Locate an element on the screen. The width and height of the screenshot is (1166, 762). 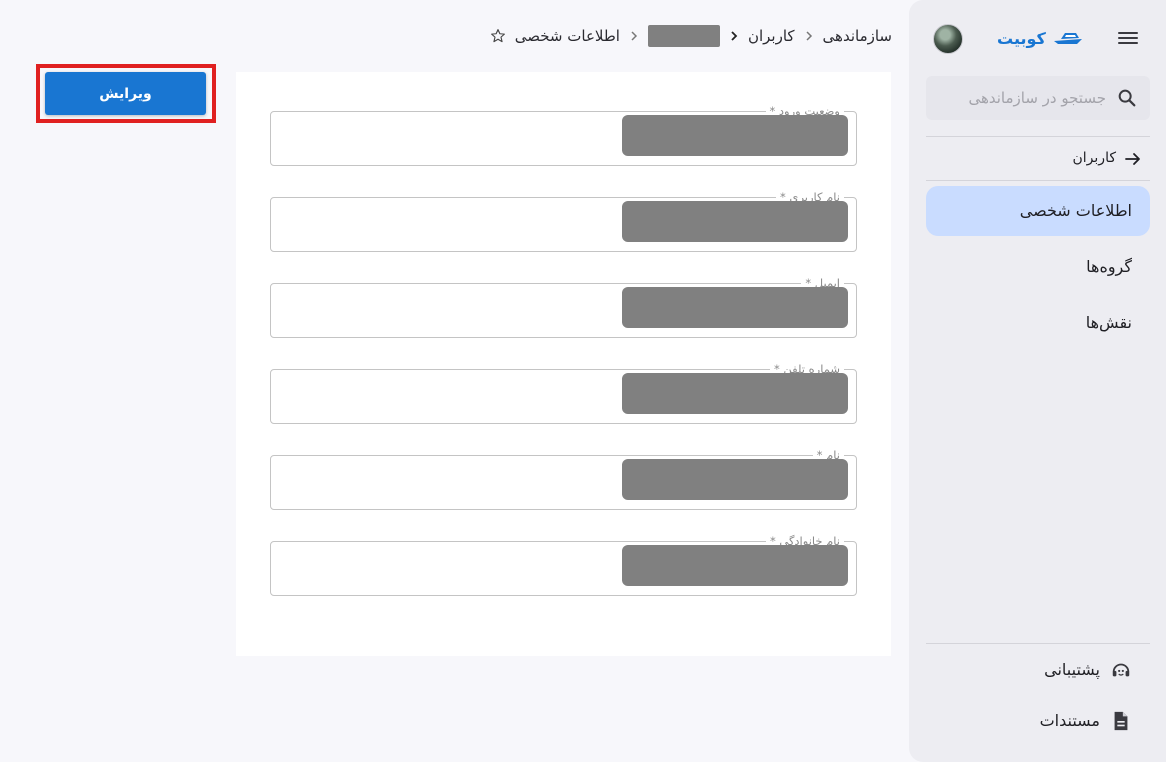
arrow-right-icon is located at coordinates (1132, 159).